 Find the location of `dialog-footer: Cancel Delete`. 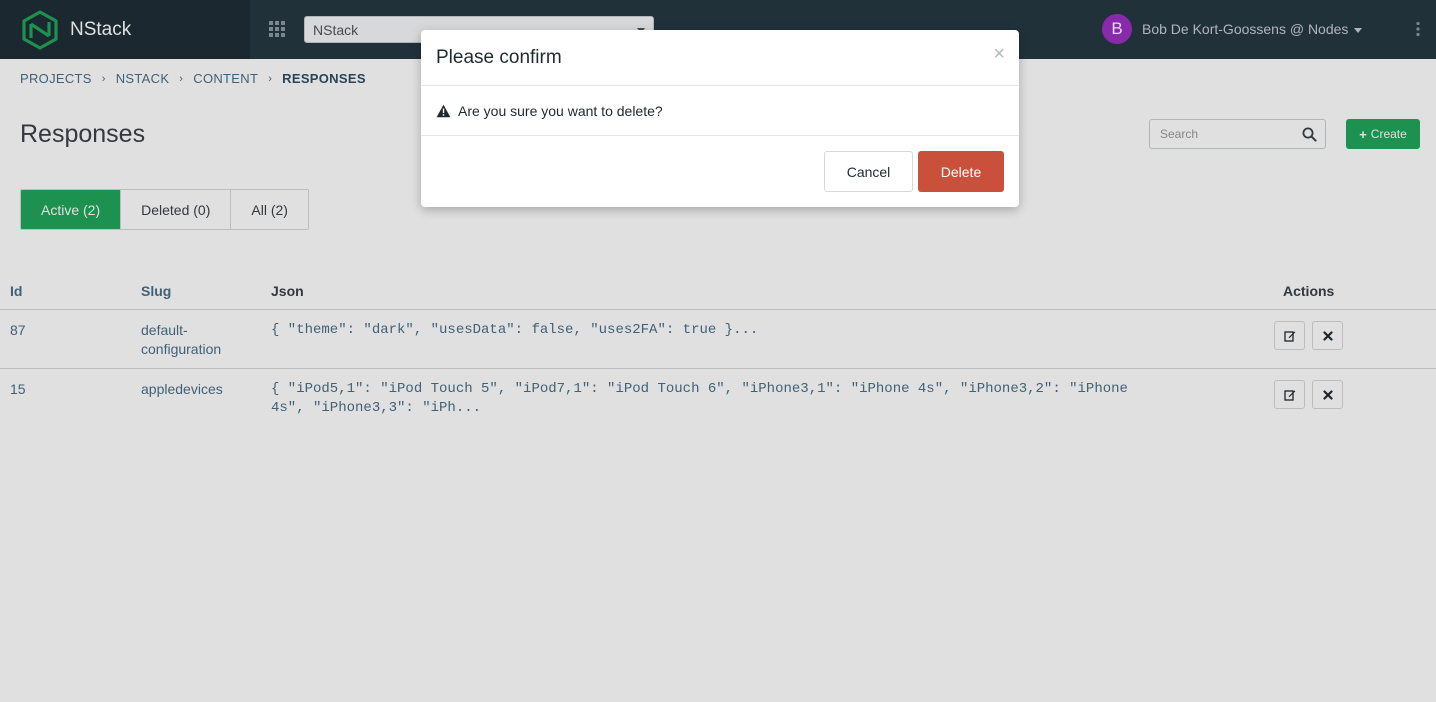

dialog-footer: Cancel Delete is located at coordinates (720, 171).